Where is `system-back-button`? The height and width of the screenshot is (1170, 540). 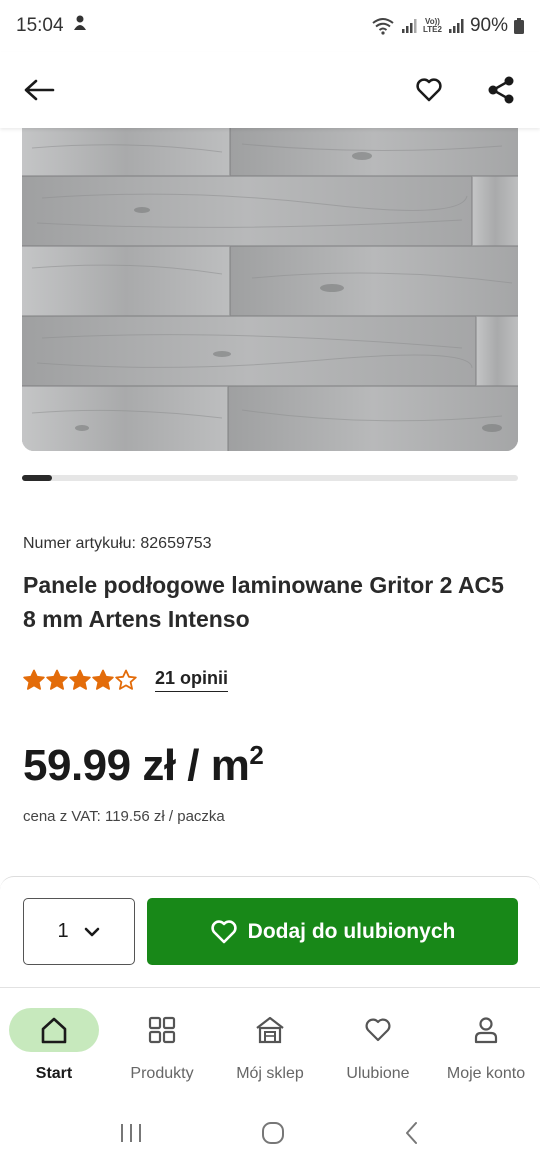
system-back-button is located at coordinates (412, 1135).